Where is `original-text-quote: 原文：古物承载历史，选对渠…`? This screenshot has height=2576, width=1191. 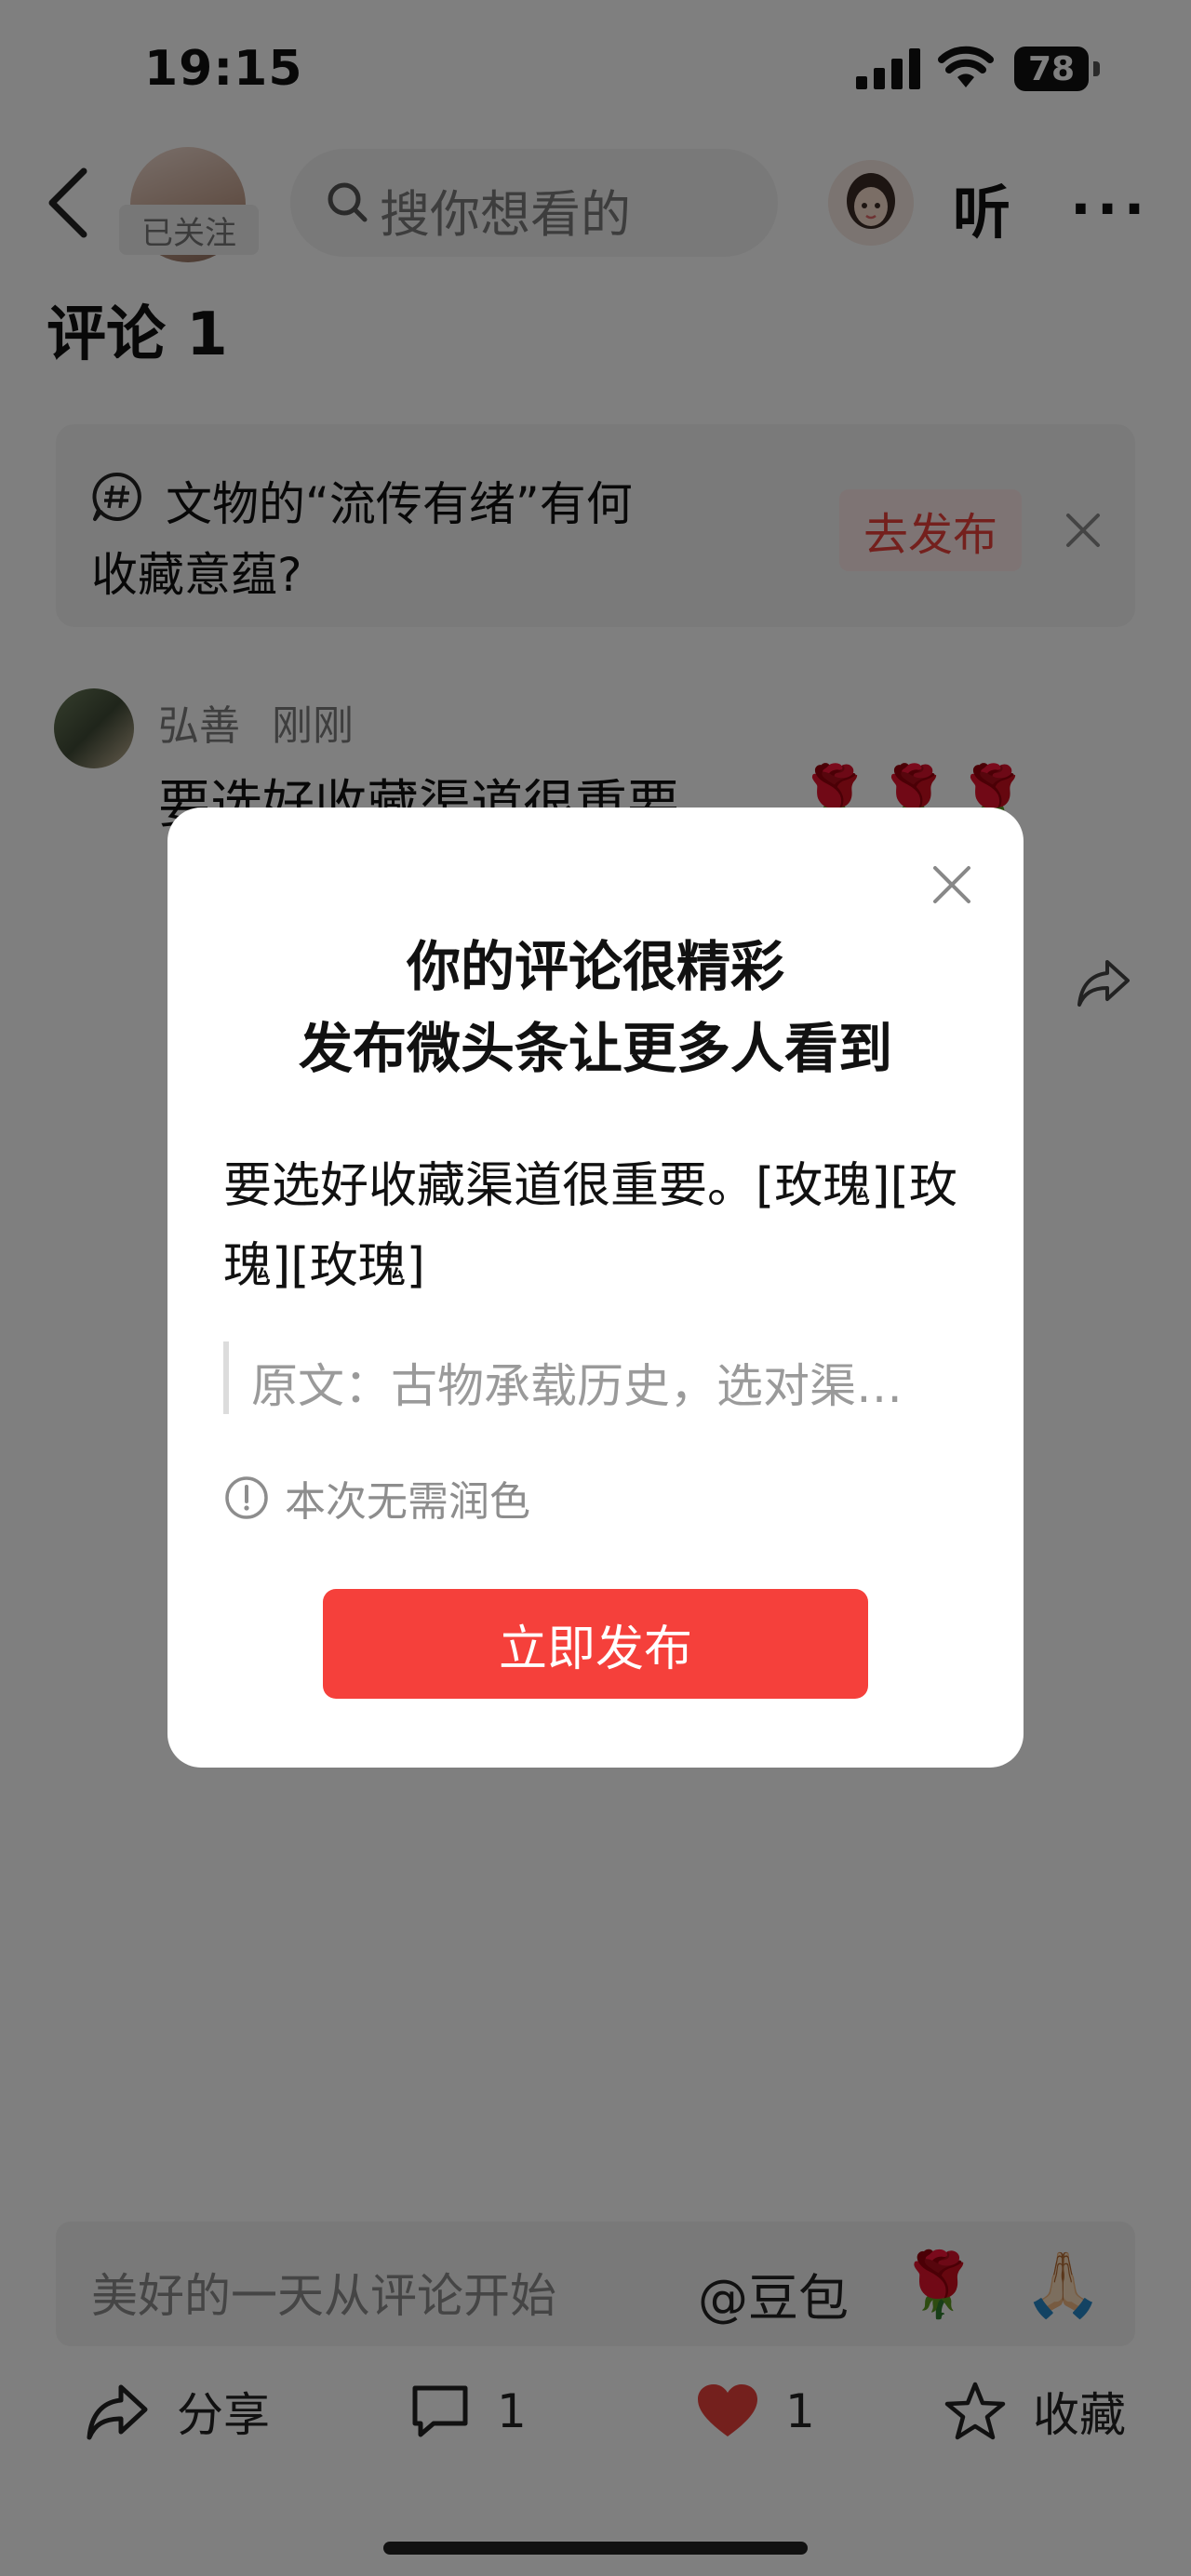 original-text-quote: 原文：古物承载历史，选对渠… is located at coordinates (598, 1377).